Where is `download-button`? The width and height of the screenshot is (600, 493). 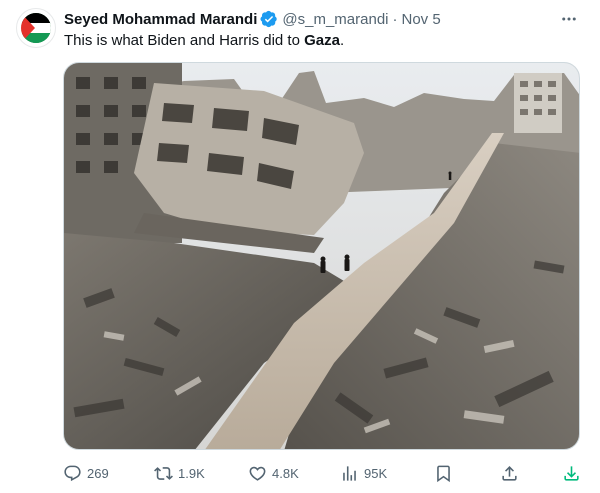
download-button is located at coordinates (571, 473).